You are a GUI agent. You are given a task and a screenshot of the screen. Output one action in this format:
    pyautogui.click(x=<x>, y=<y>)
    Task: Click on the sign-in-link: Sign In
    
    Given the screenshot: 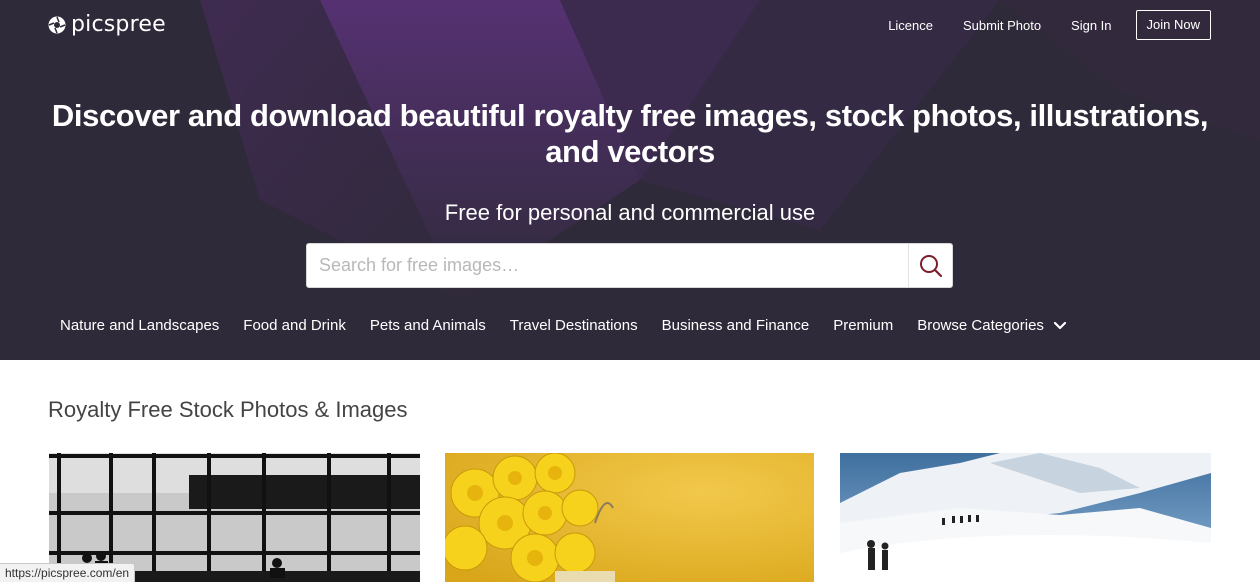 What is the action you would take?
    pyautogui.click(x=1091, y=25)
    